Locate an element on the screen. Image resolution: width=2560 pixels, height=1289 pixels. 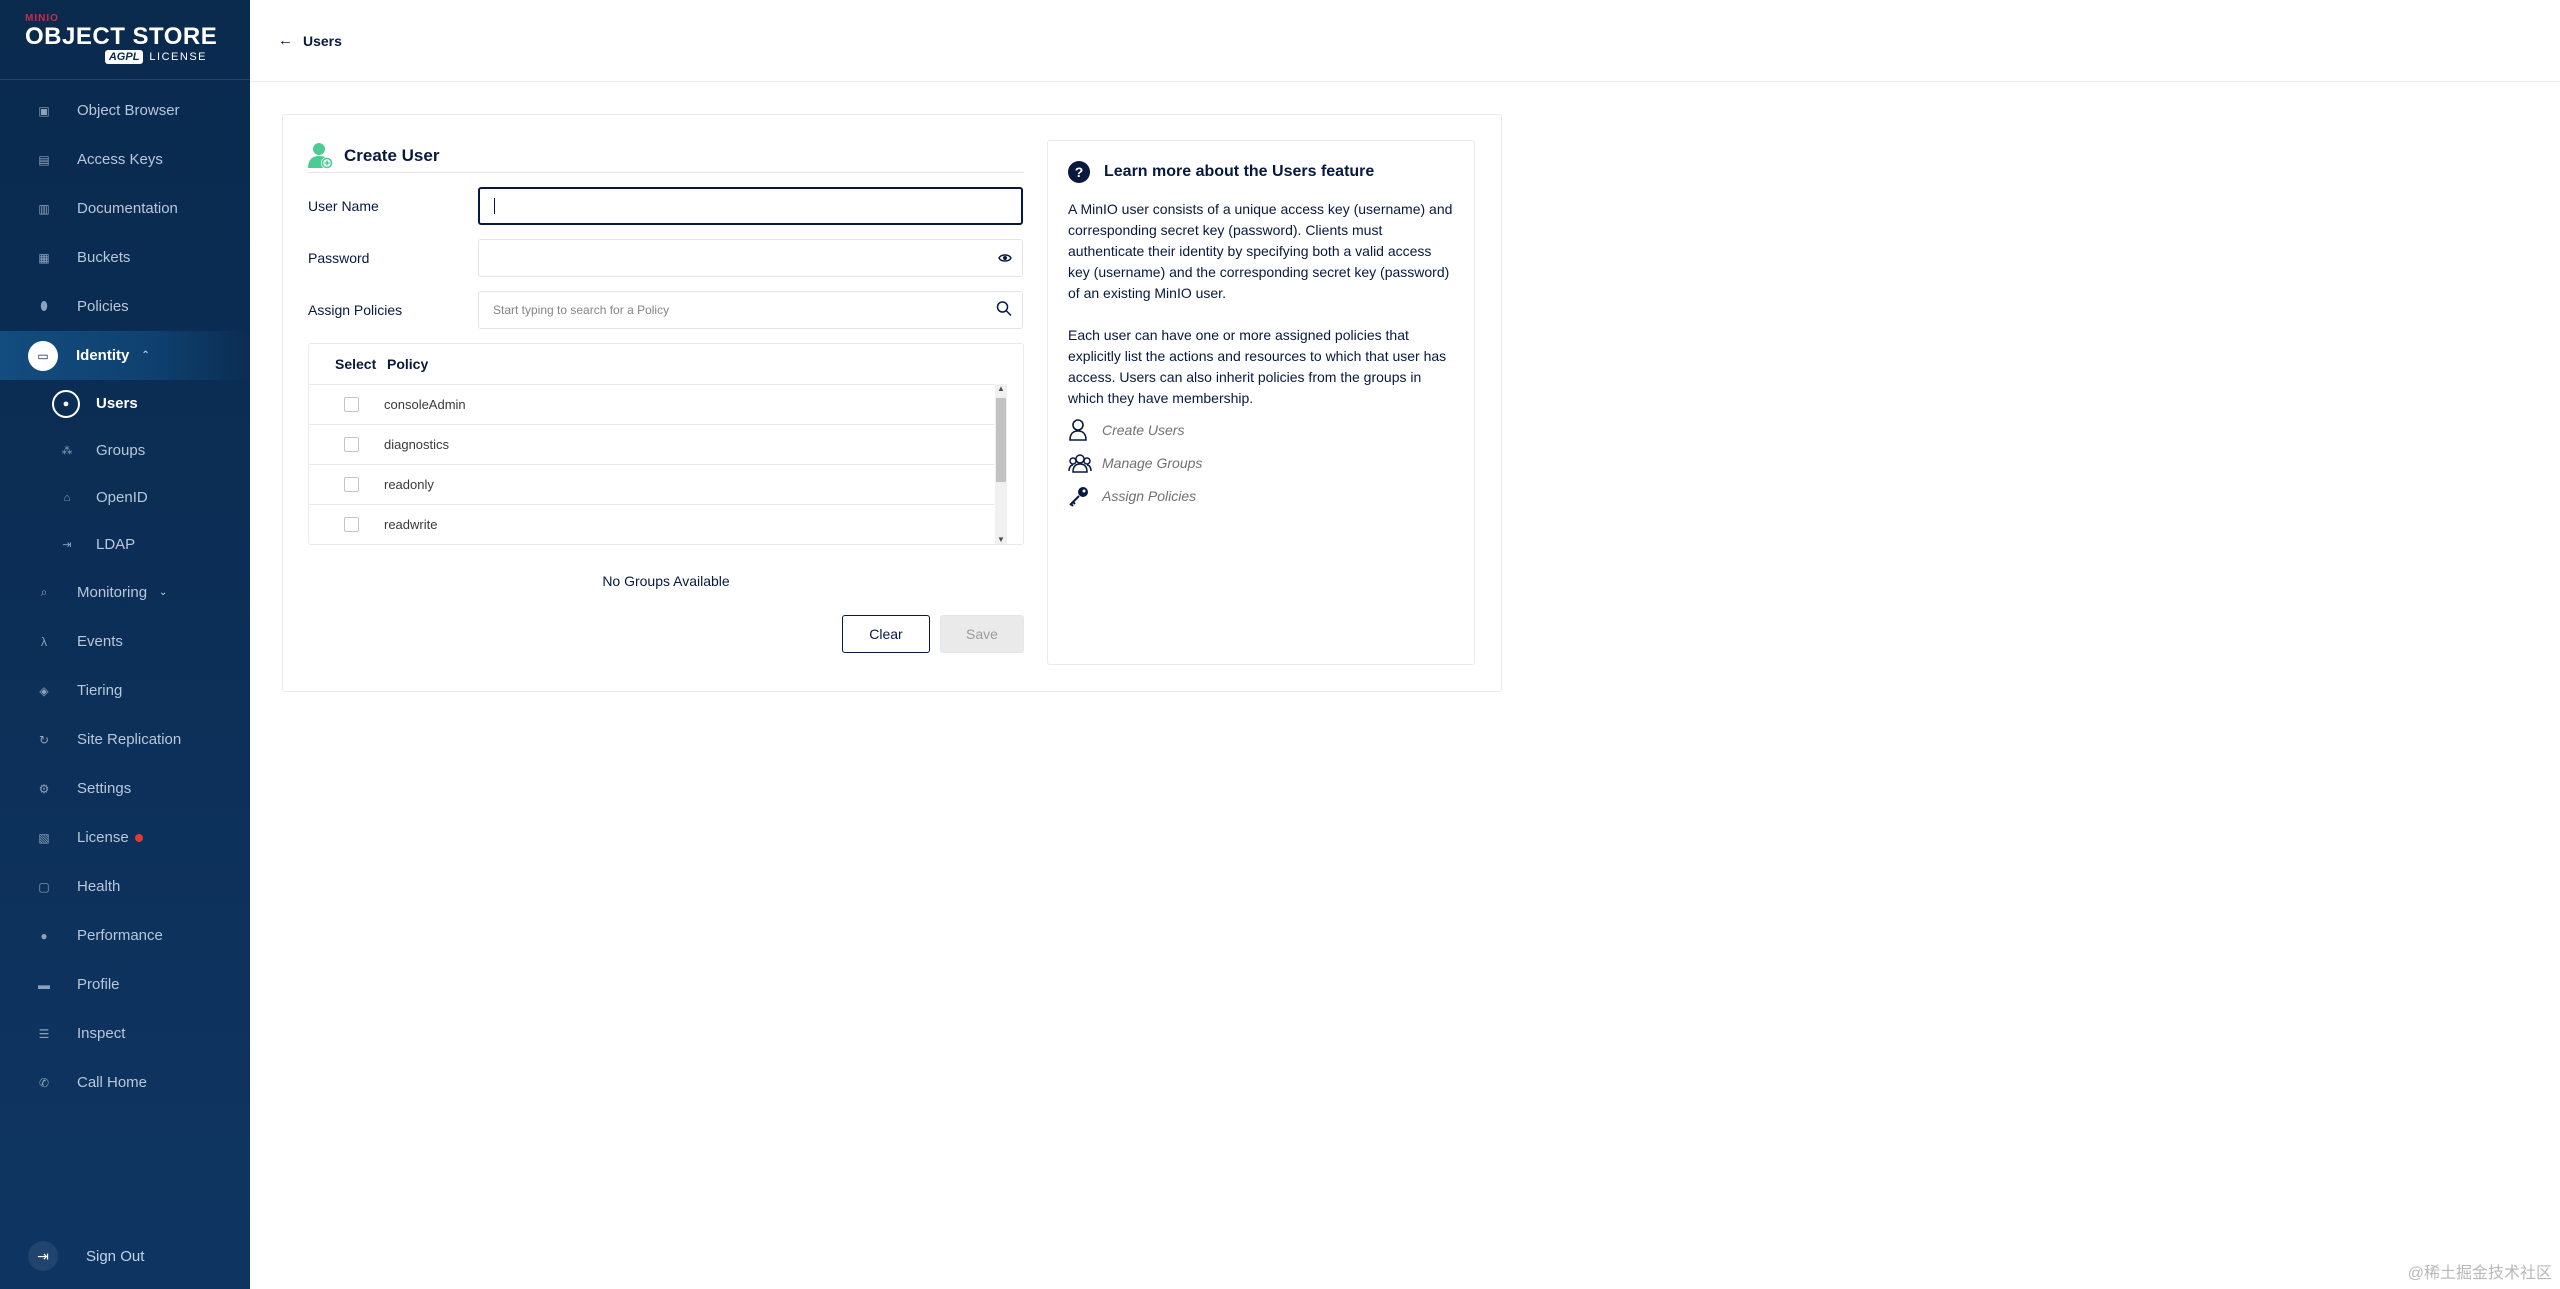
sidebar-subitem-label: LDAP is located at coordinates (116, 544).